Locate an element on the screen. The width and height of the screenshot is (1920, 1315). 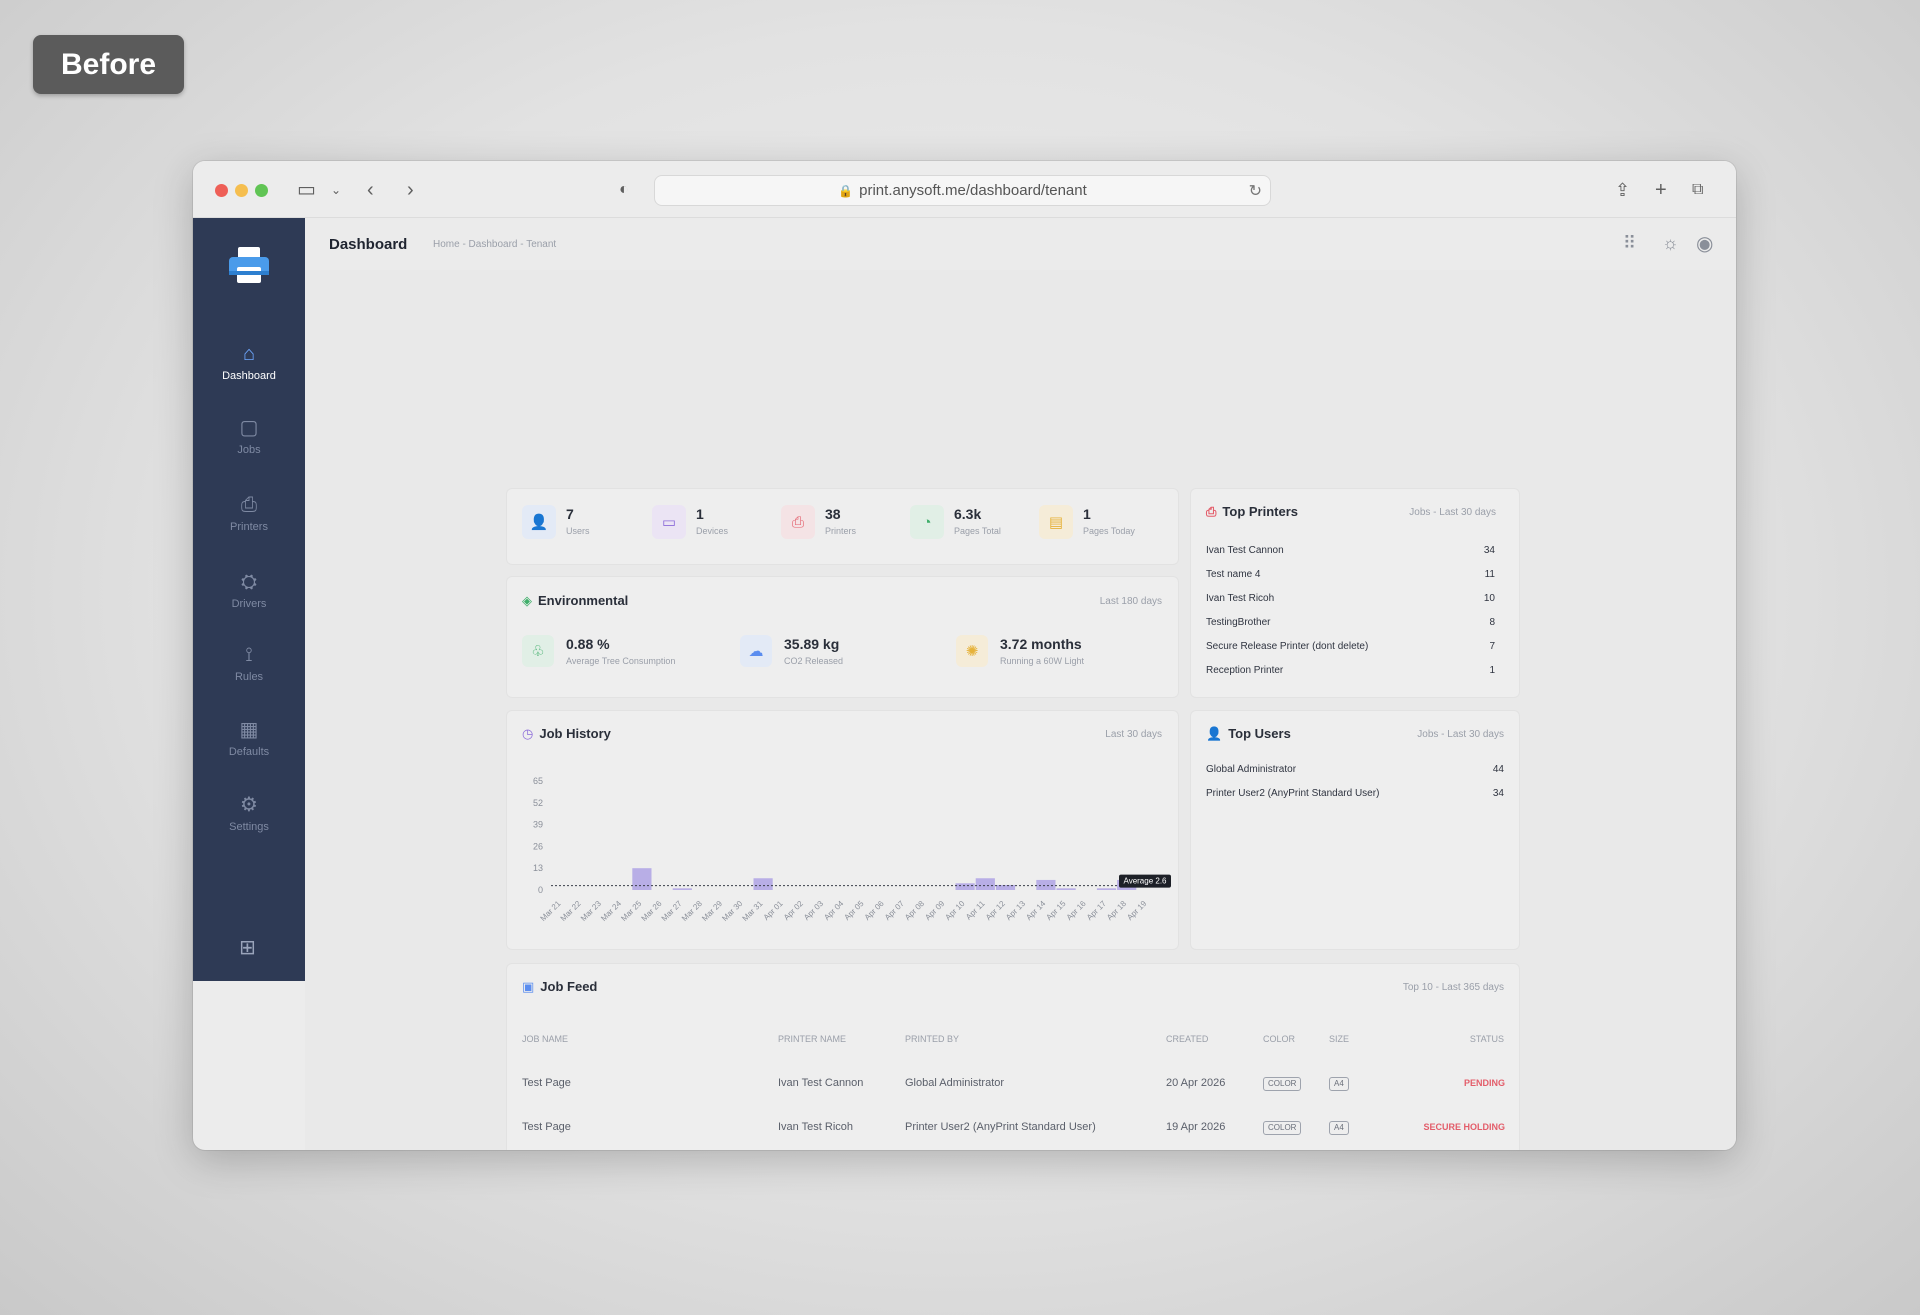
sidebar-item-printers: ⎙ Printers is located at coordinates (249, 523).